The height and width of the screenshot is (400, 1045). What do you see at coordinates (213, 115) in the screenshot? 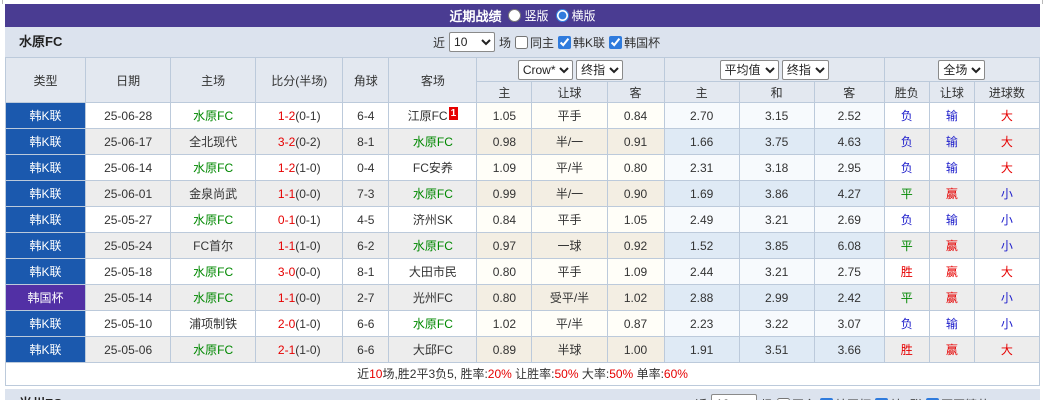
I see `home-team-cell: 水原FC` at bounding box center [213, 115].